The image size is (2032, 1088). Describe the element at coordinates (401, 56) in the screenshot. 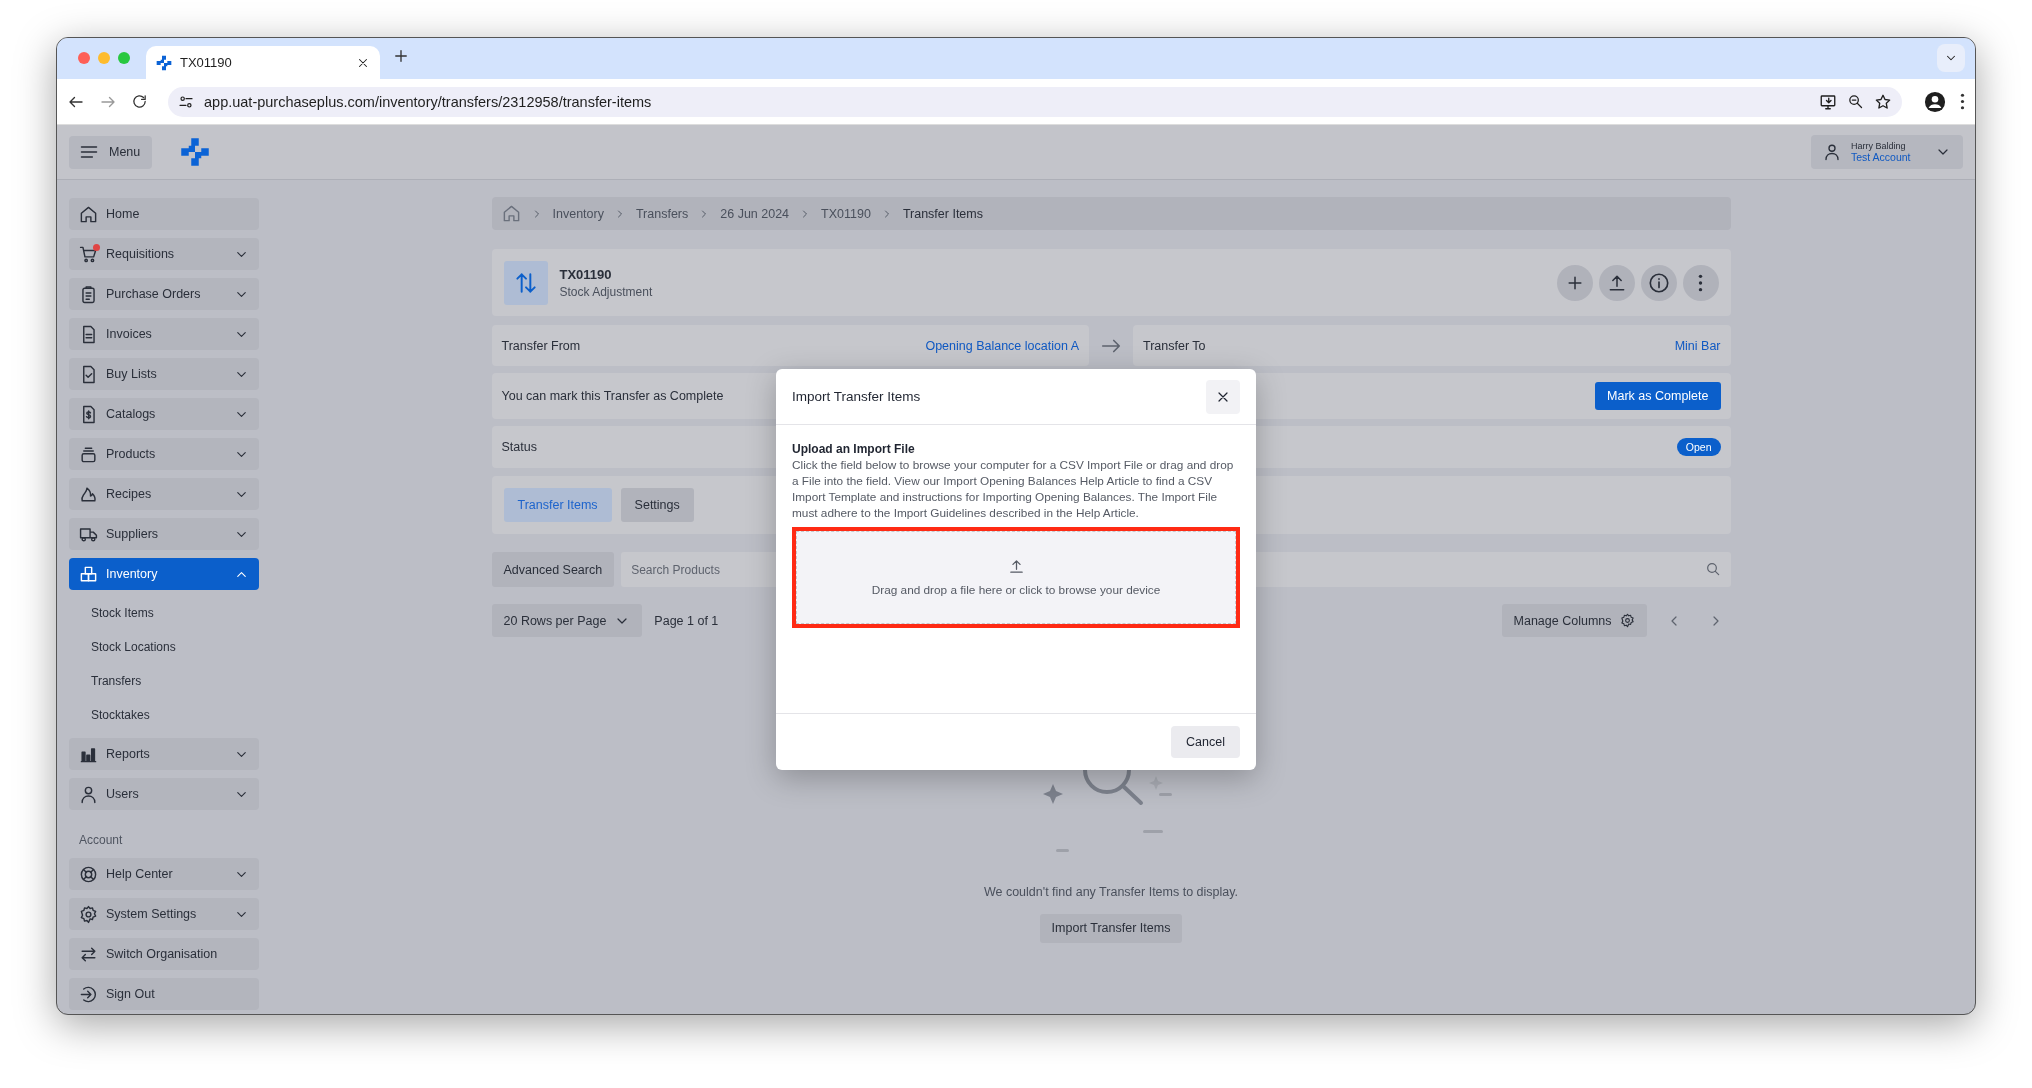

I see `new-tab-icon` at that location.